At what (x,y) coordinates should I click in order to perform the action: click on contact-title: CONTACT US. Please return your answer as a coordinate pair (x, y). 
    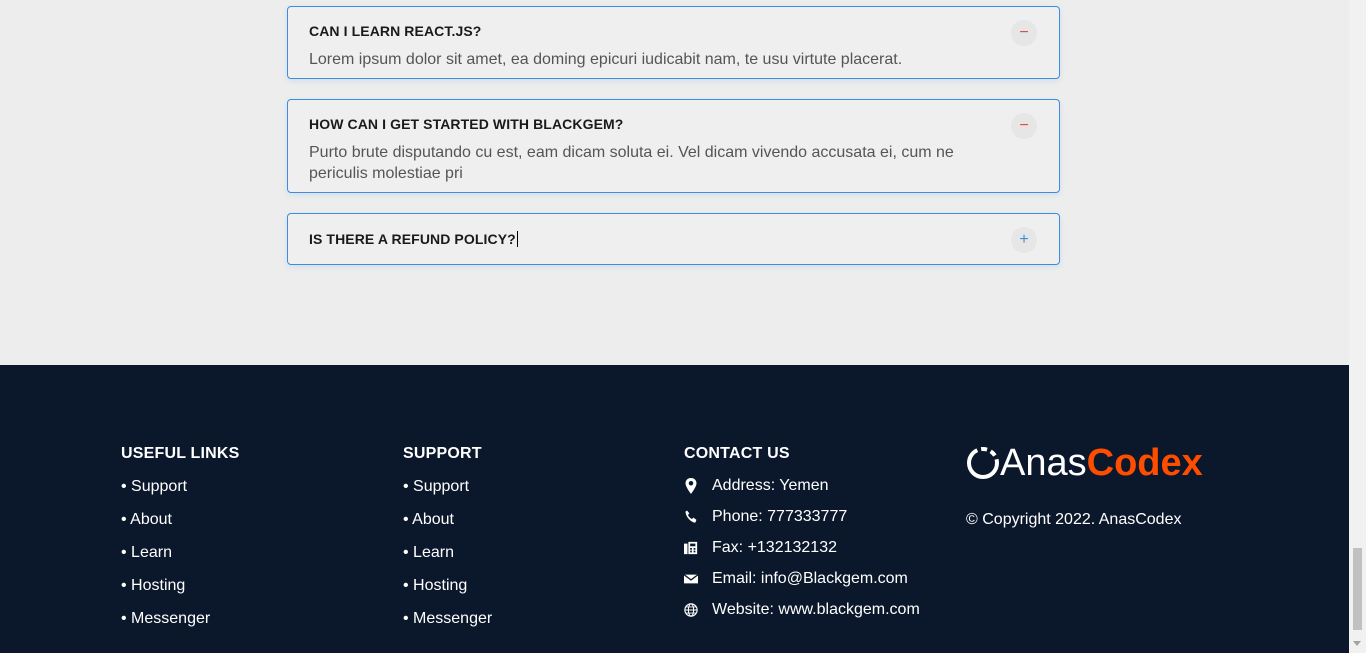
    Looking at the image, I should click on (737, 453).